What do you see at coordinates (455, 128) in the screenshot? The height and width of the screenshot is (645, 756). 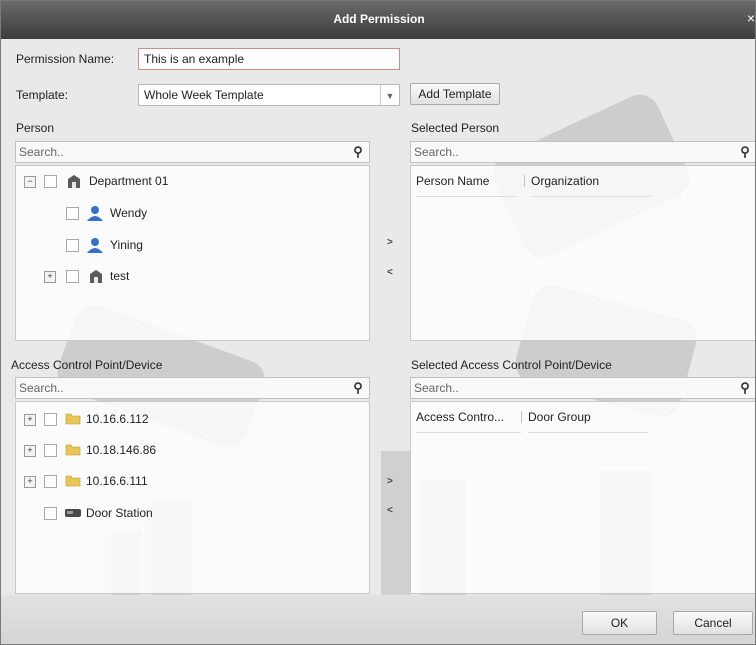 I see `selected-person-title: Selected Person` at bounding box center [455, 128].